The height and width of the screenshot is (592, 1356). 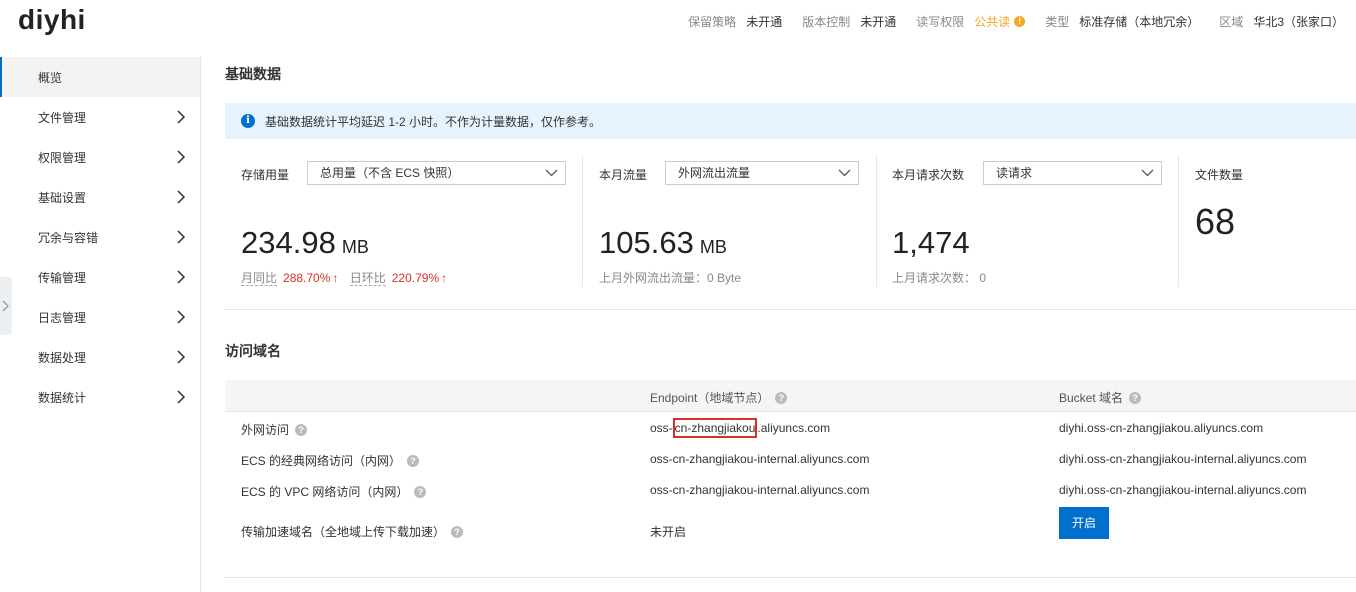 What do you see at coordinates (62, 197) in the screenshot?
I see `sidebar-item-label: 基础设置` at bounding box center [62, 197].